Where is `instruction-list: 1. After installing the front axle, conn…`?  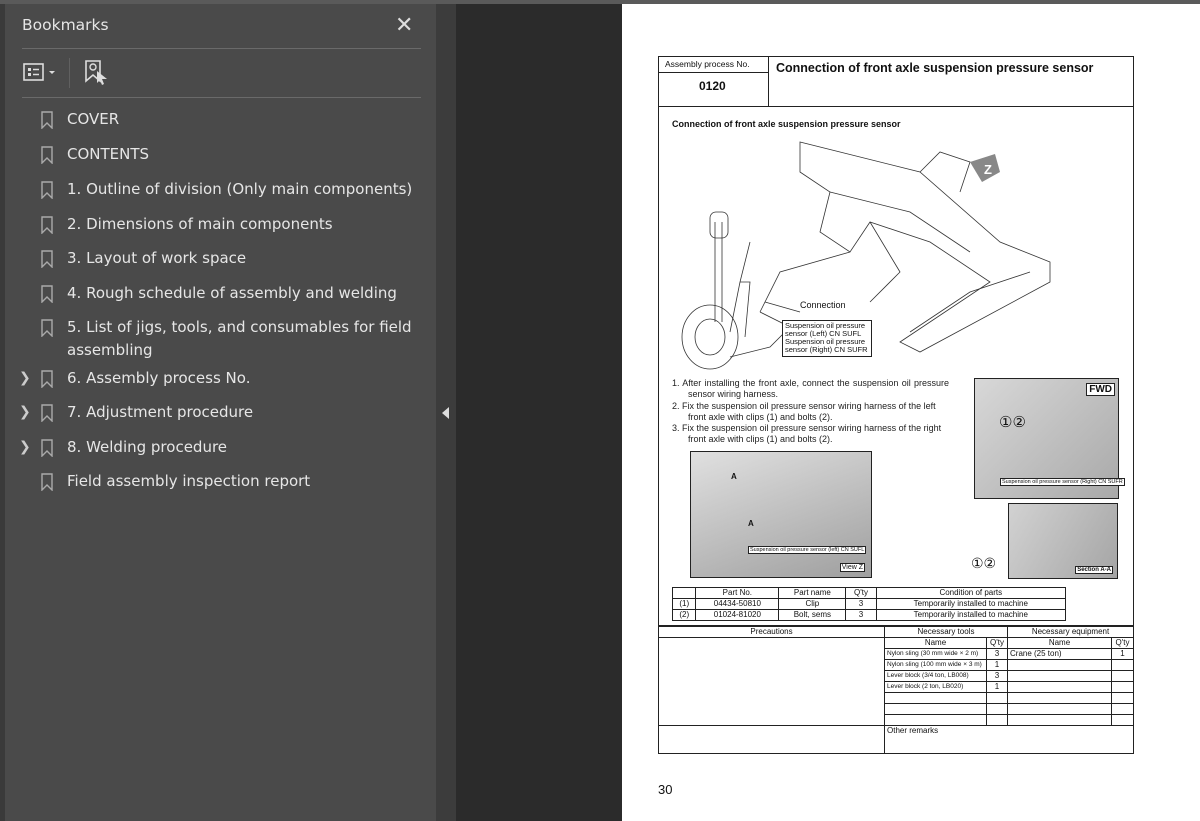
instruction-list: 1. After installing the front axle, conn… is located at coordinates (810, 412).